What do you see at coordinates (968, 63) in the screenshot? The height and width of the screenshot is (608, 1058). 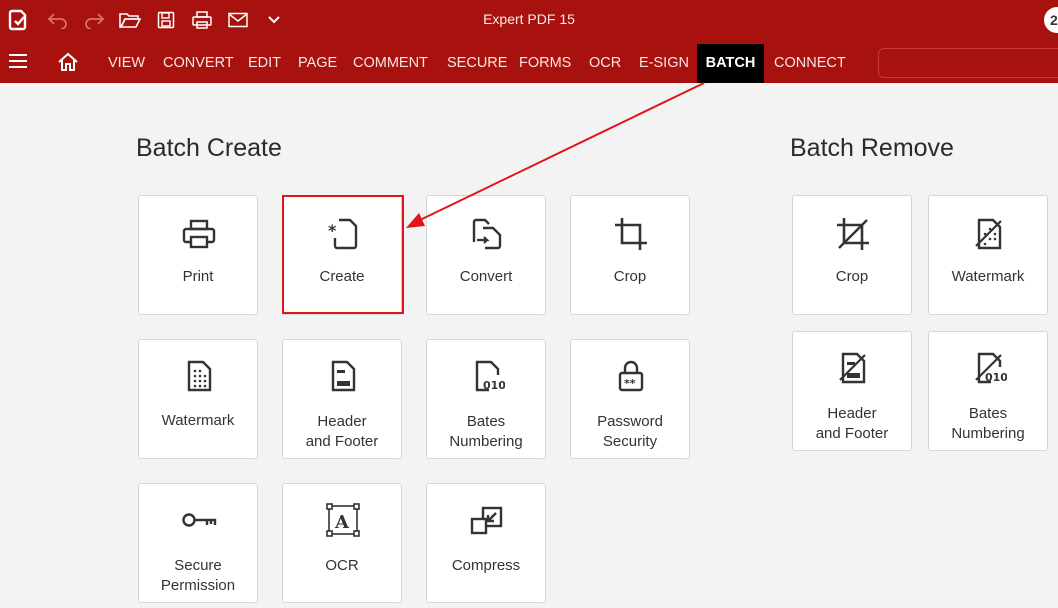 I see `search-input` at bounding box center [968, 63].